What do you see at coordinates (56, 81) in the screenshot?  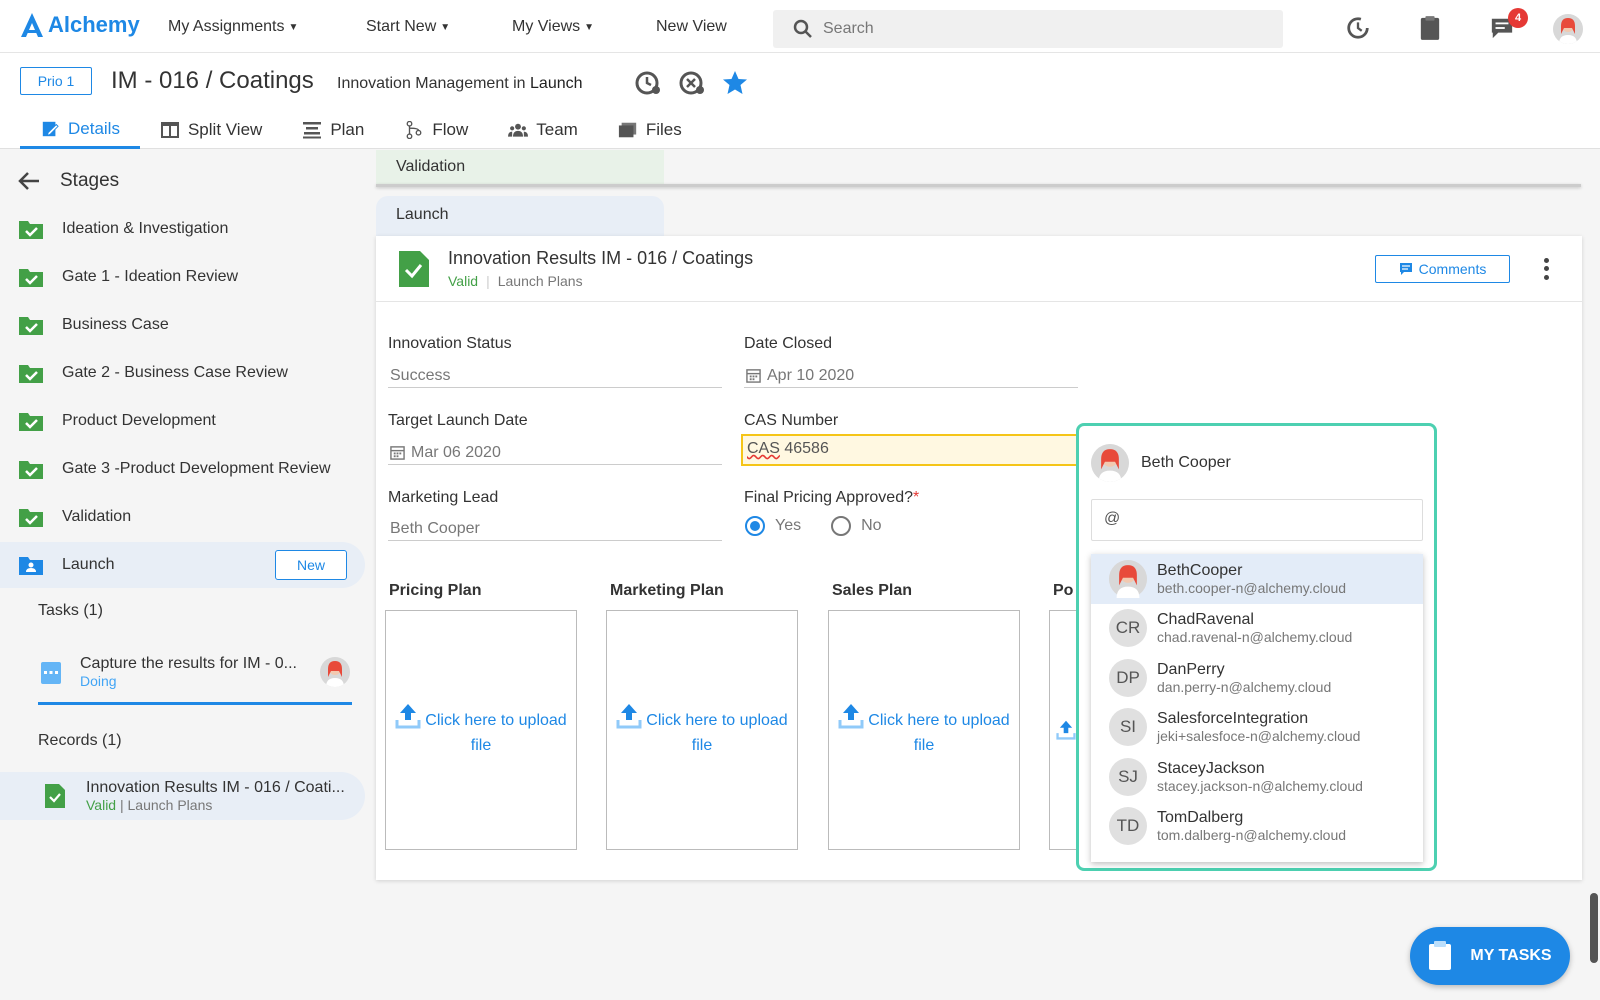 I see `priority-badge: Prio 1` at bounding box center [56, 81].